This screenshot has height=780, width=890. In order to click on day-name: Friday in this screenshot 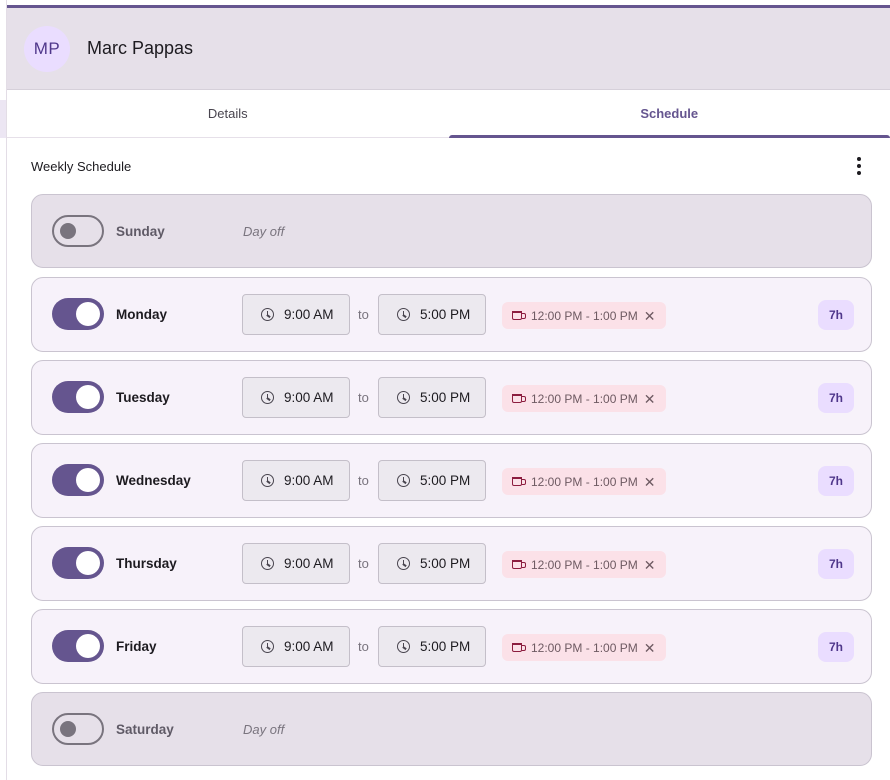, I will do `click(136, 646)`.